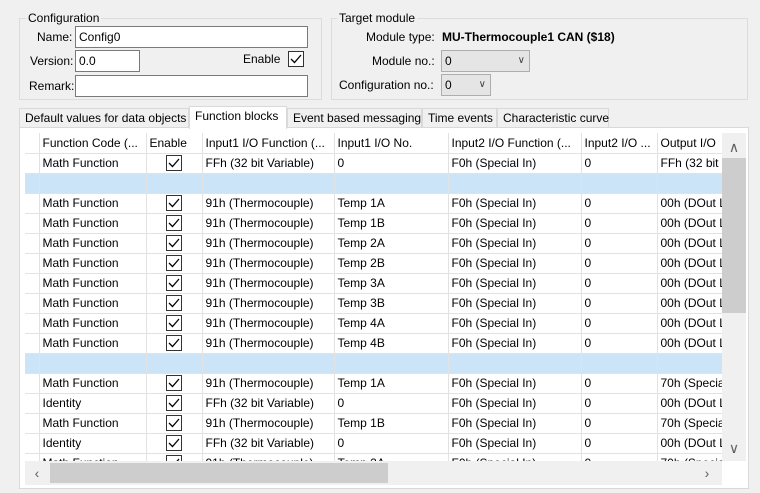 The width and height of the screenshot is (760, 493). What do you see at coordinates (268, 183) in the screenshot?
I see `cell-input1-function` at bounding box center [268, 183].